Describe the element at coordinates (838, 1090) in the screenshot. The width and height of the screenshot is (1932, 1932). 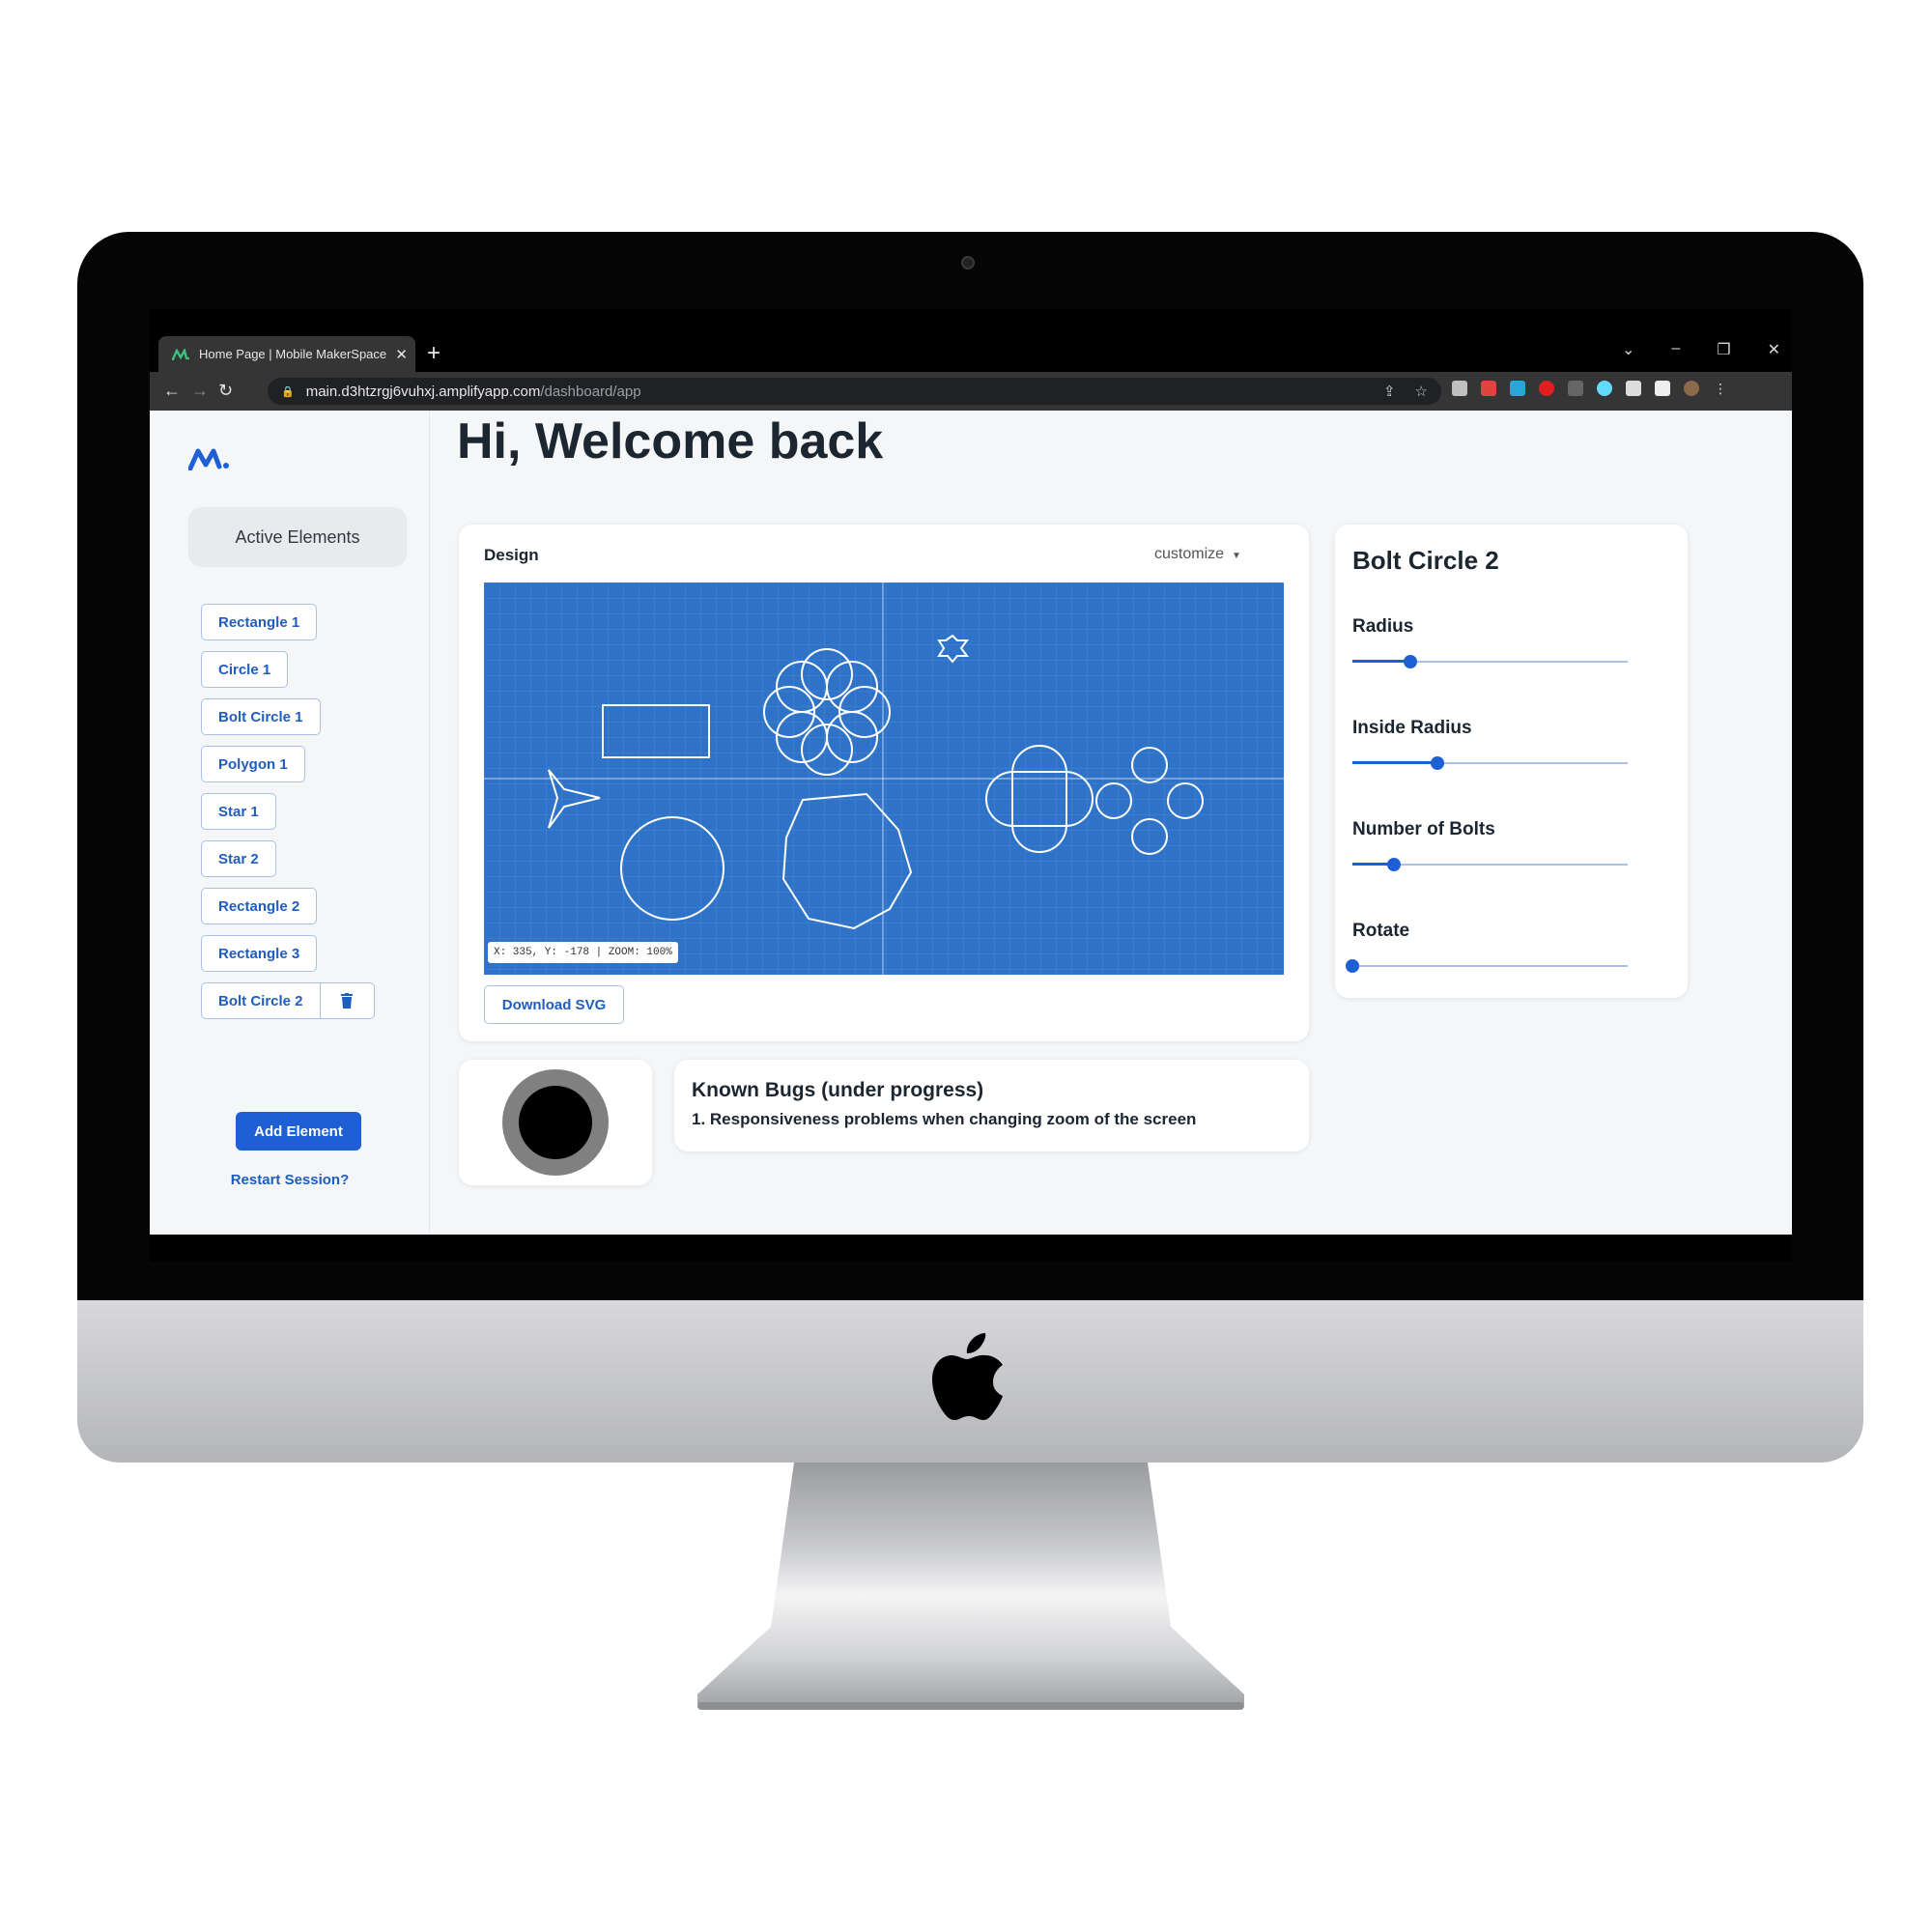
I see `known-bugs-title: Known Bugs (under progress)` at that location.